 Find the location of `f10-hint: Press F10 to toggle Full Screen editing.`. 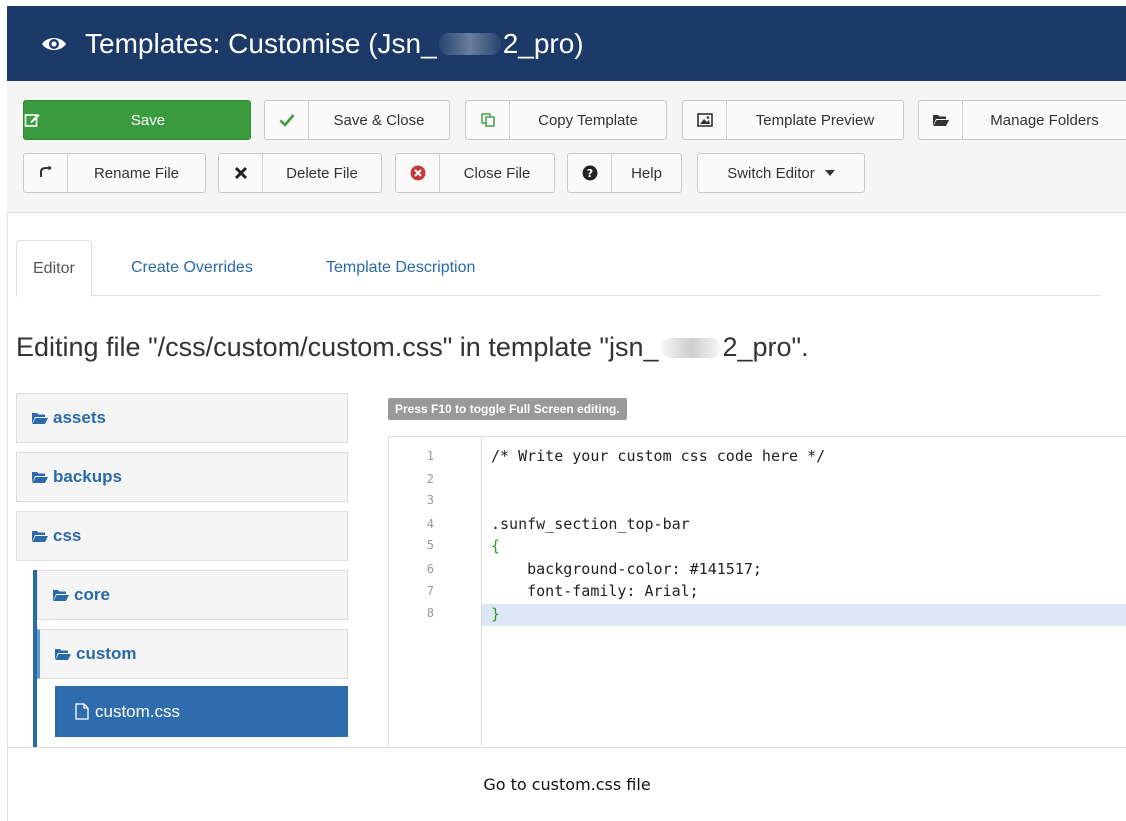

f10-hint: Press F10 to toggle Full Screen editing. is located at coordinates (507, 409).